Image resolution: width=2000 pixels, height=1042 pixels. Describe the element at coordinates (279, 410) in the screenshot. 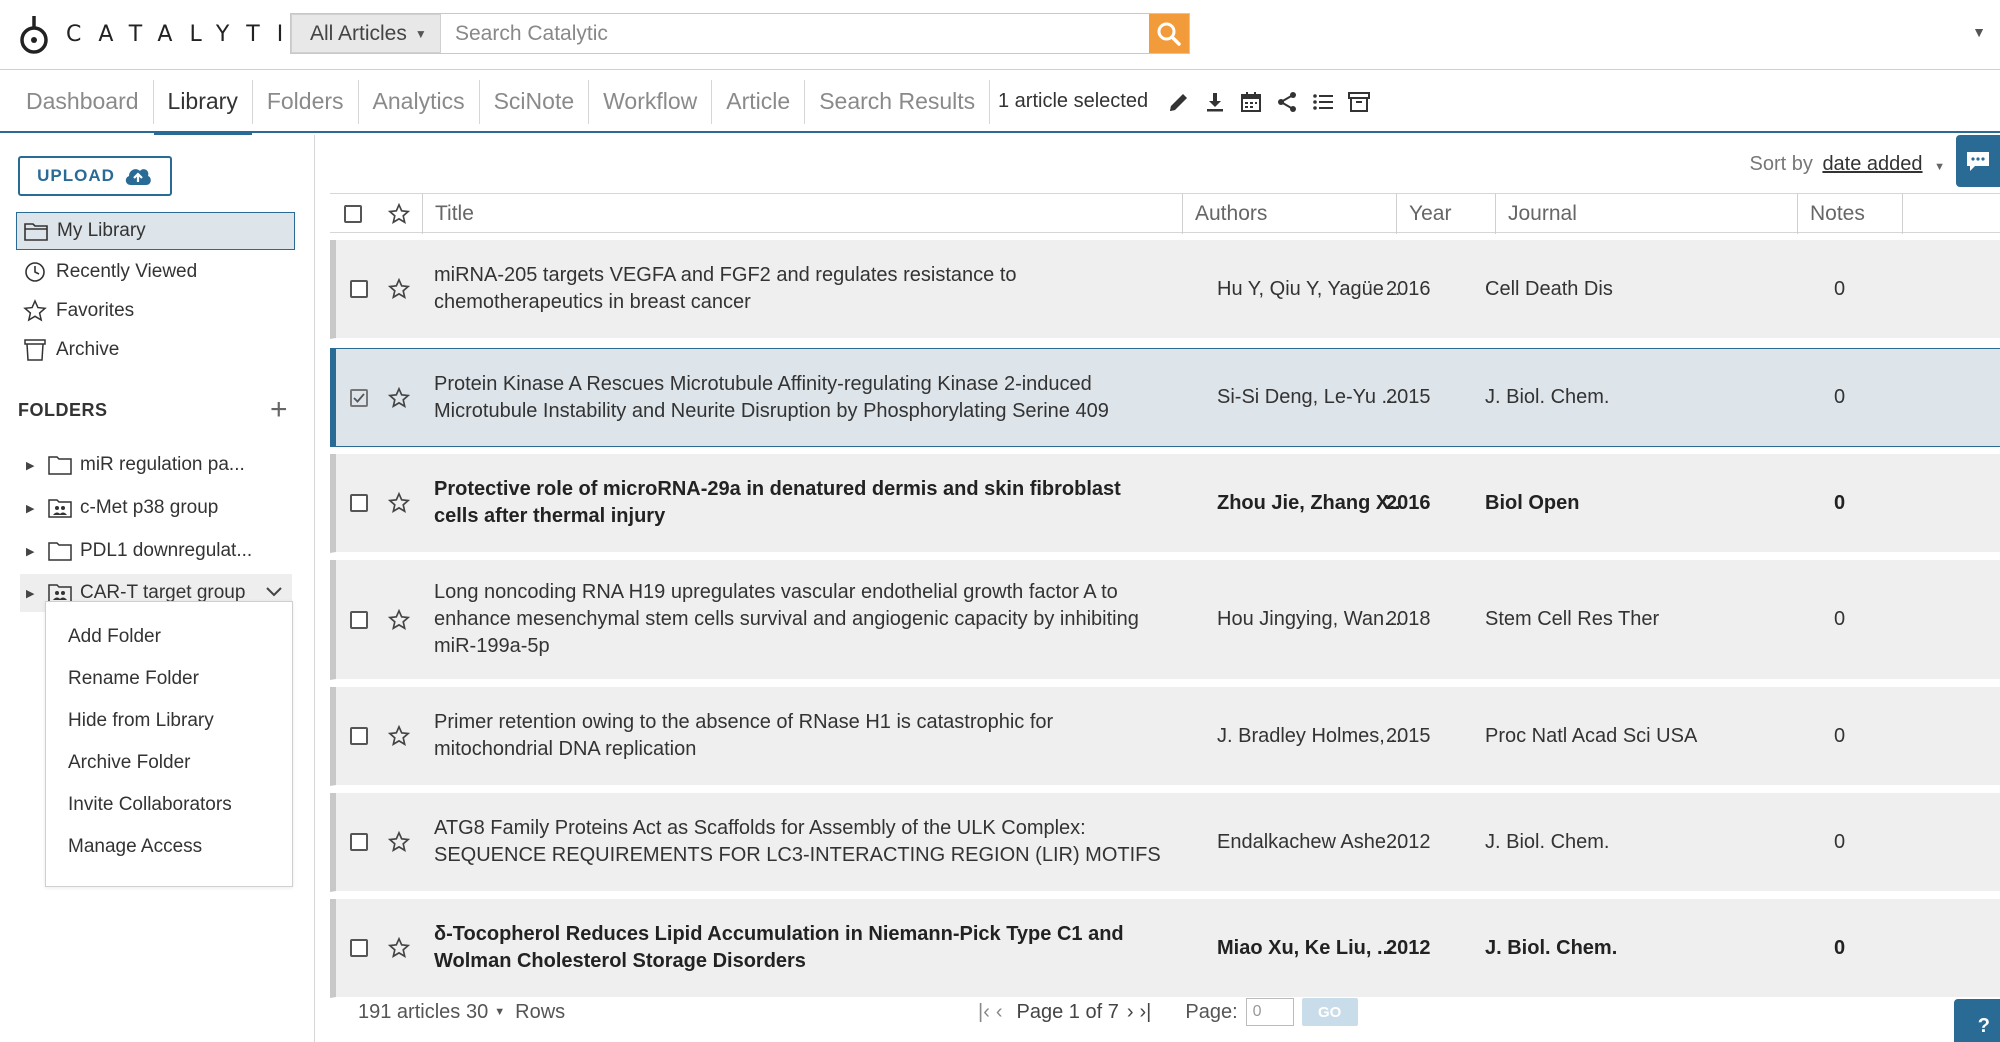

I see `add-folder-plus-icon: +` at that location.